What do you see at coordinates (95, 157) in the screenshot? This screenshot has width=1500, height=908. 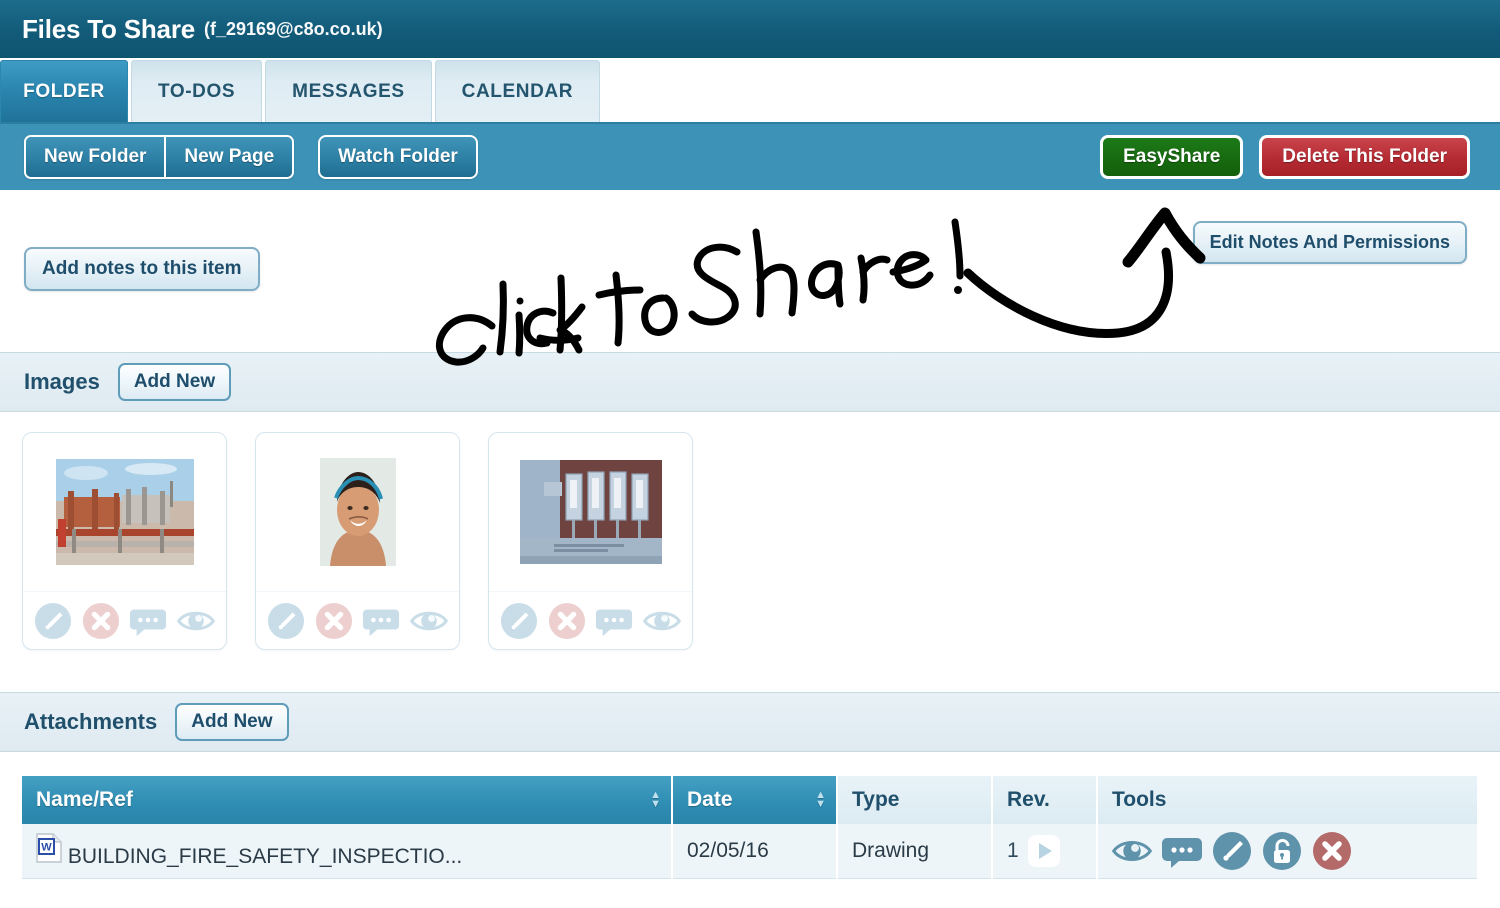 I see `new-folder-button: New Folder` at bounding box center [95, 157].